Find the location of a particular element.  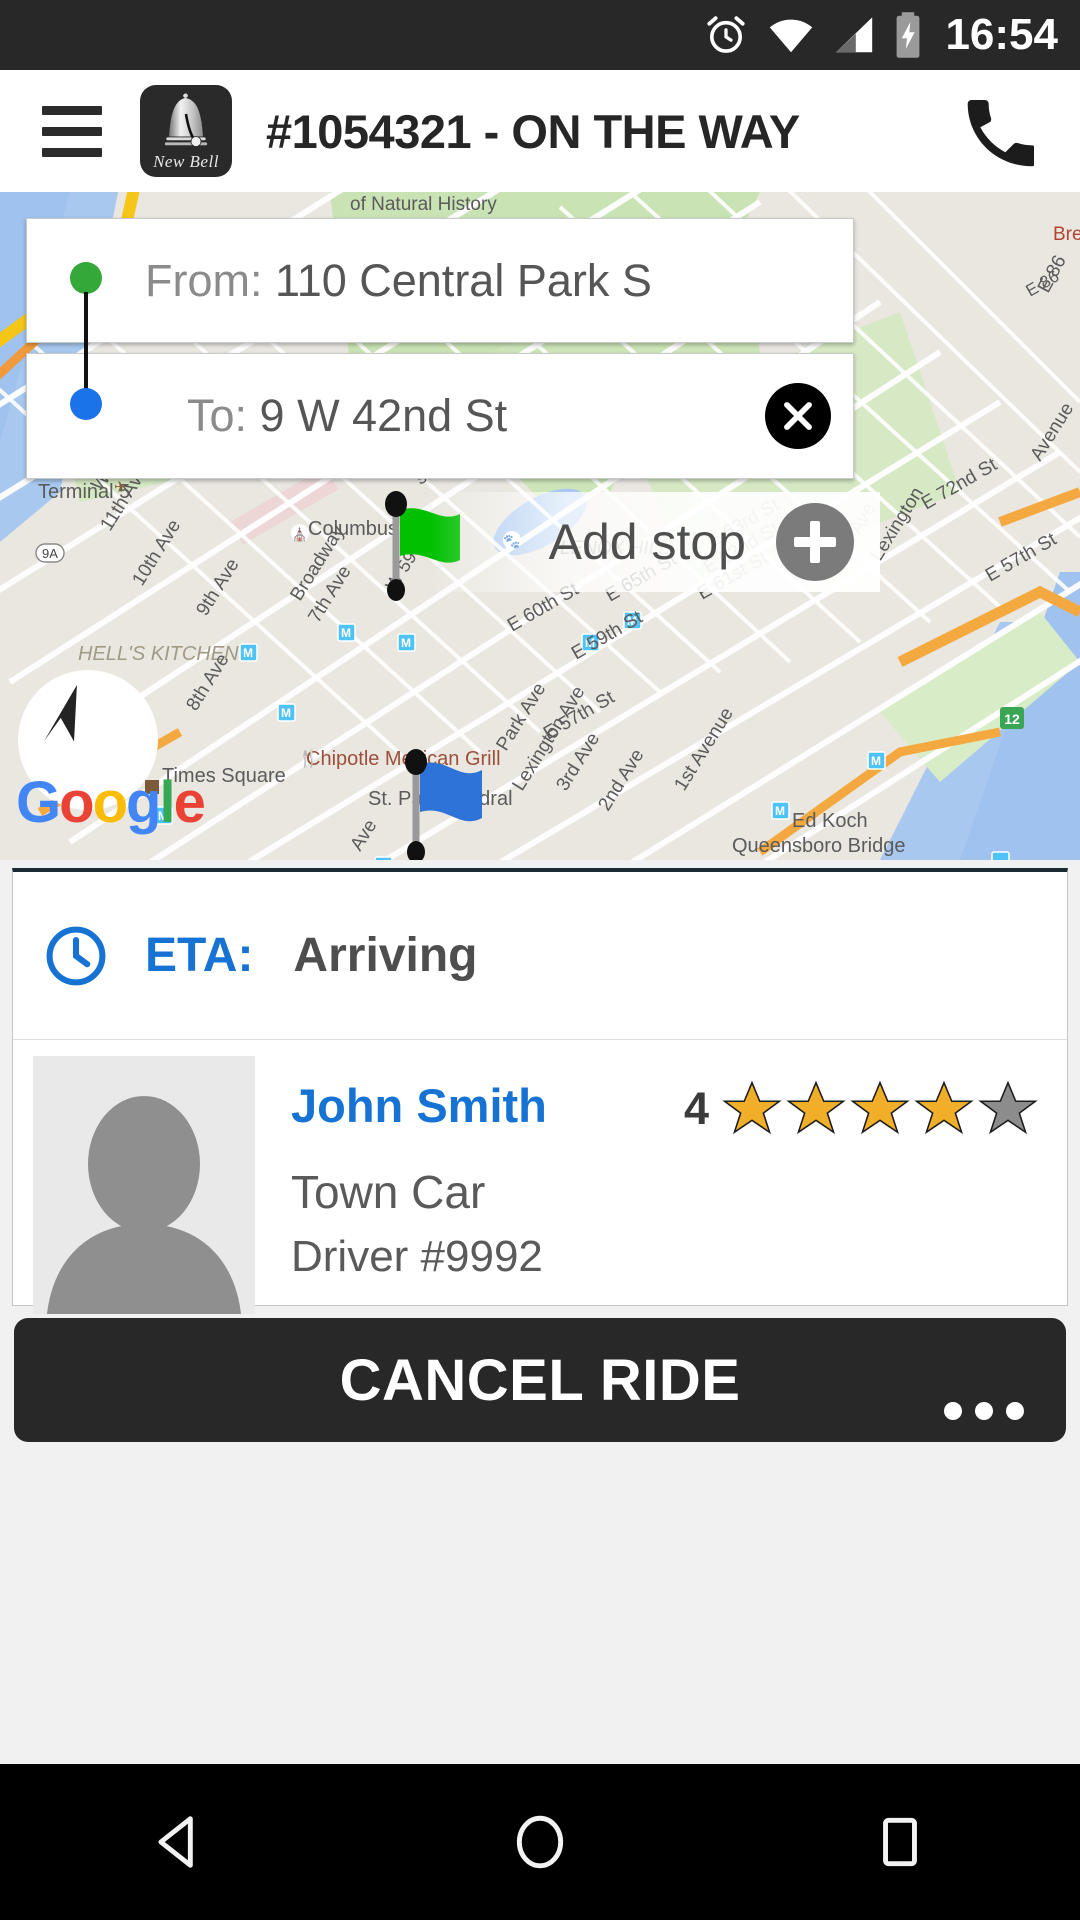

dropoff-address-text: To: 9 W 42nd St is located at coordinates (347, 416).